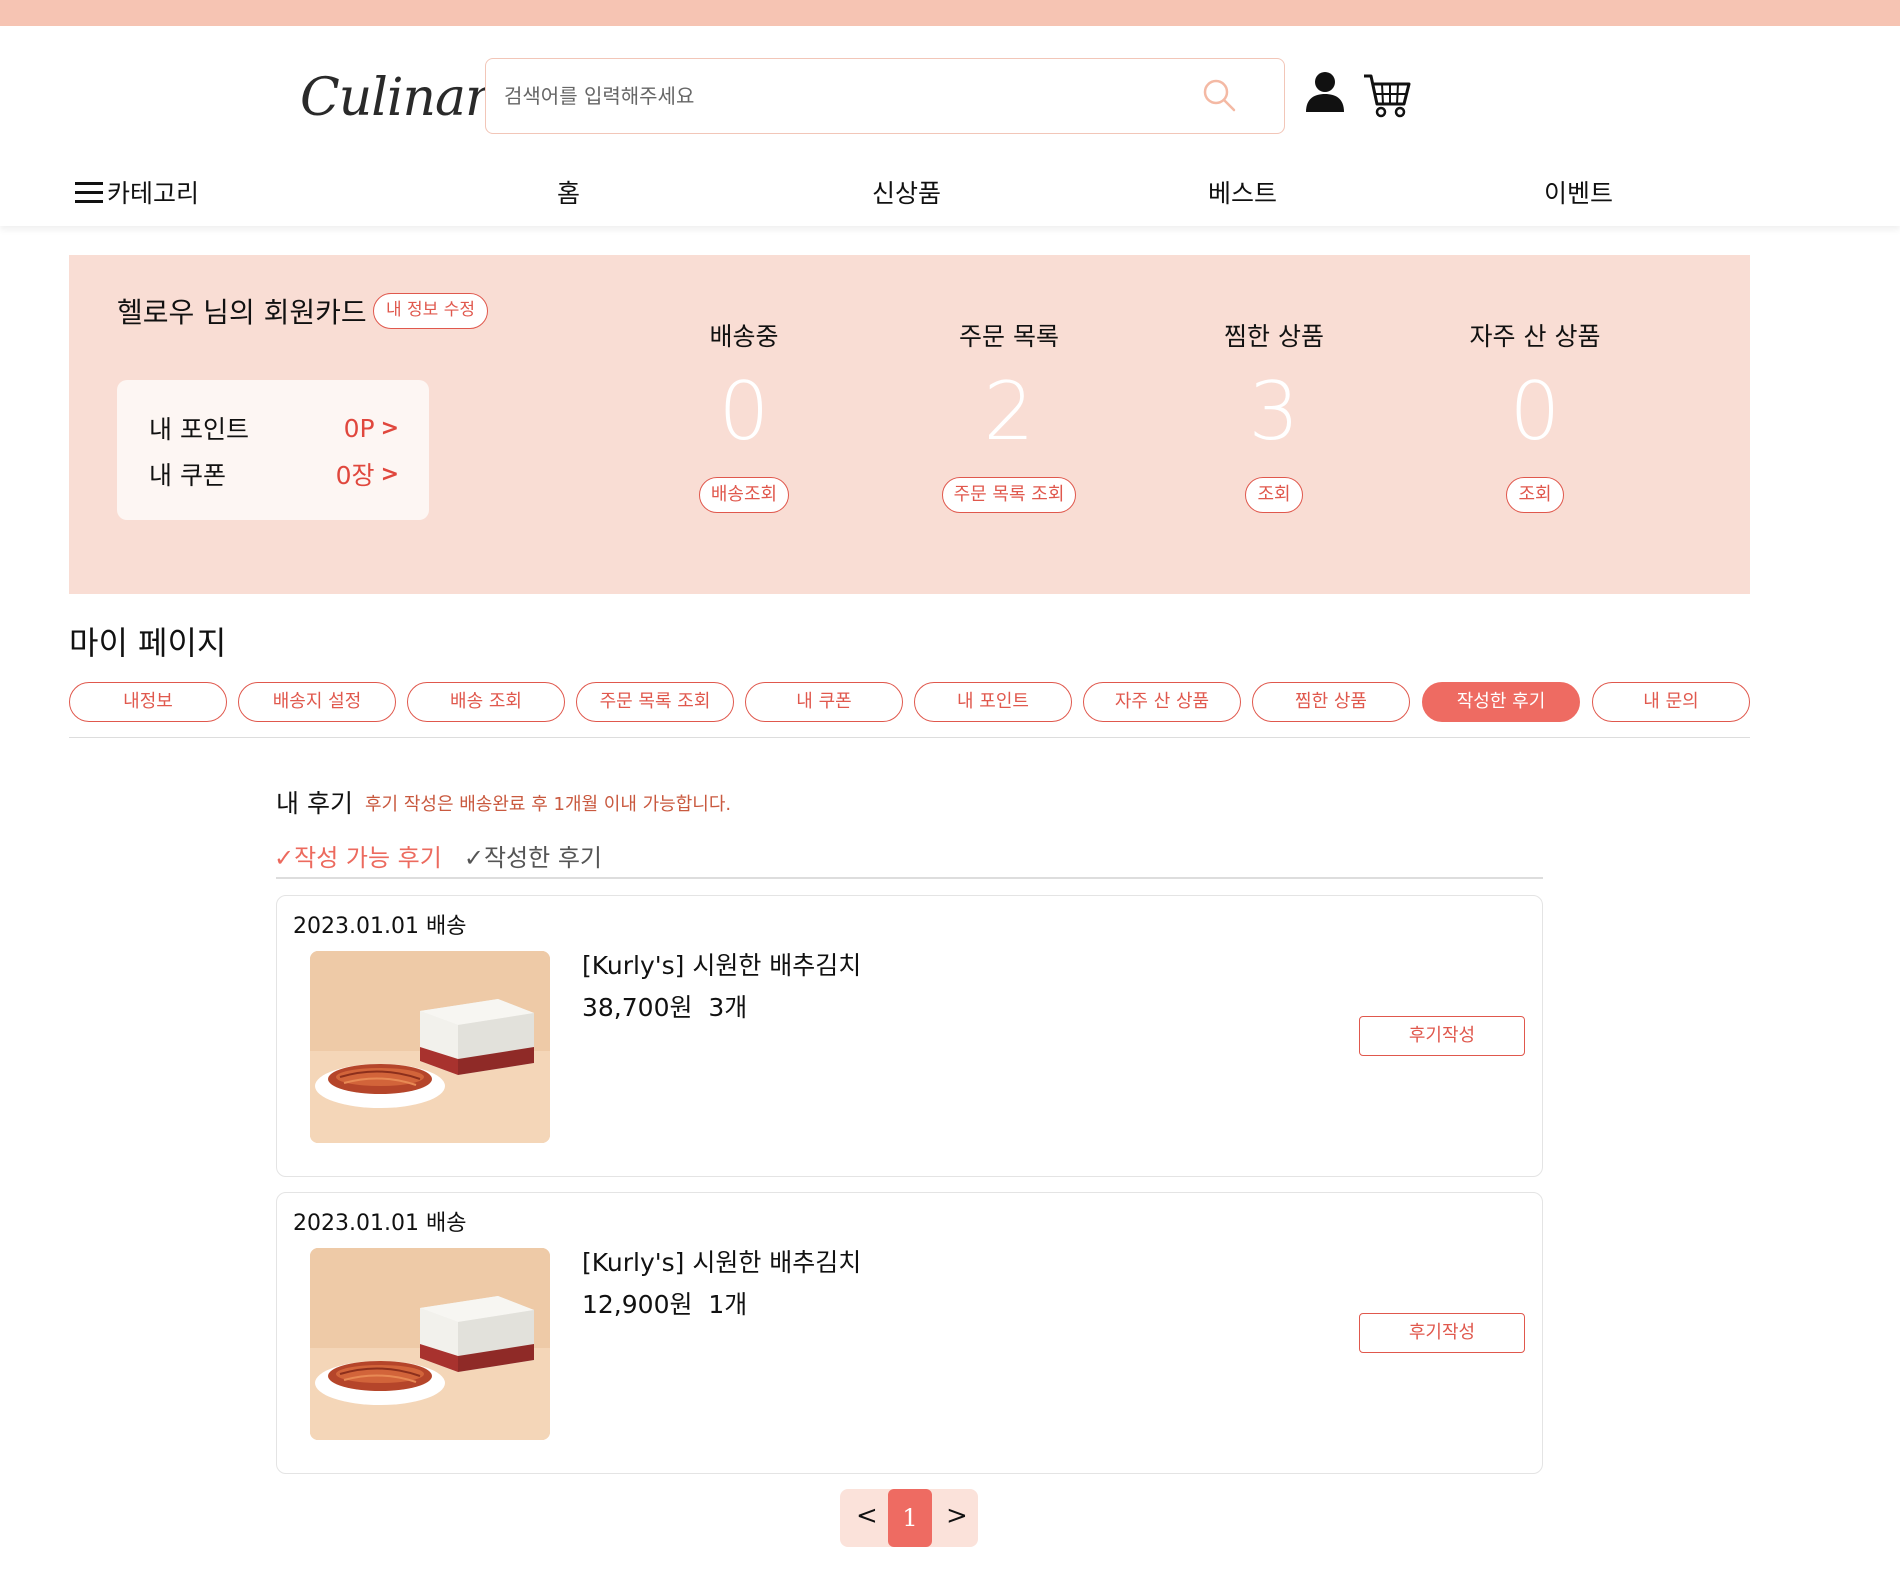 The image size is (1900, 1590). I want to click on subtab-written: ✓작성한 후기, so click(533, 855).